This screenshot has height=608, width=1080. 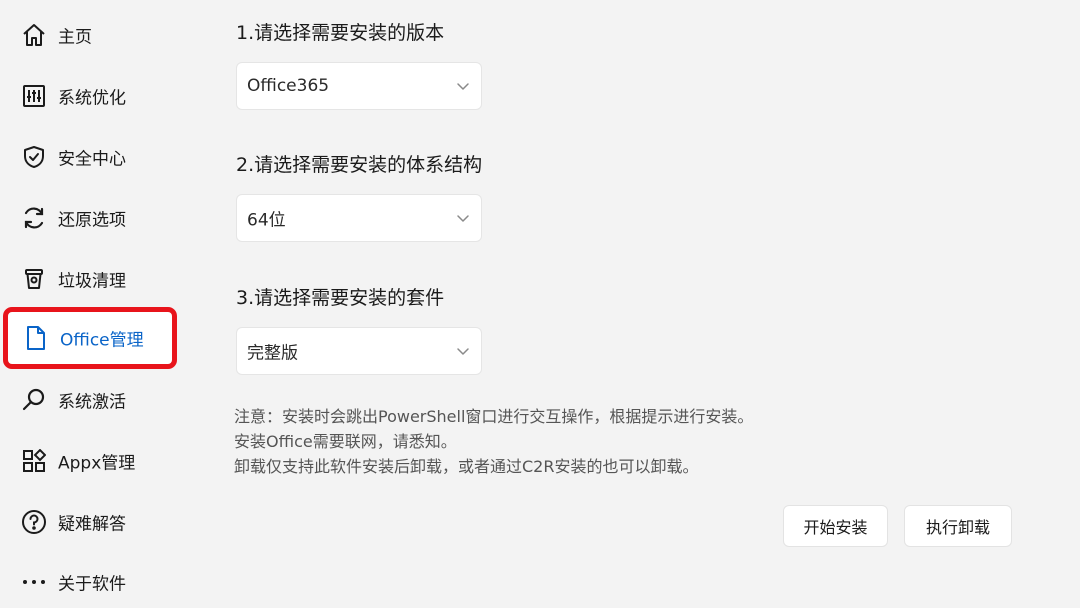 I want to click on architecture-section-title: 2.请选择需要安装的体系结构, so click(x=359, y=165).